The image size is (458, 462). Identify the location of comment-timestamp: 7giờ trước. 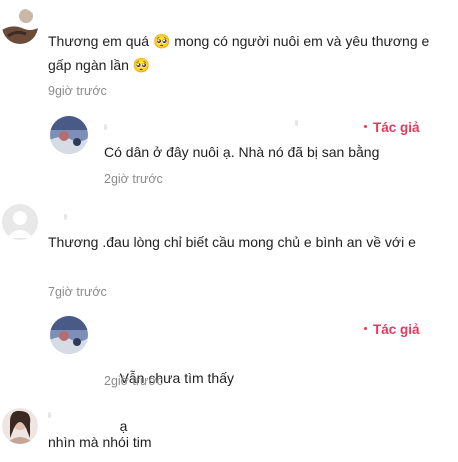
(77, 292).